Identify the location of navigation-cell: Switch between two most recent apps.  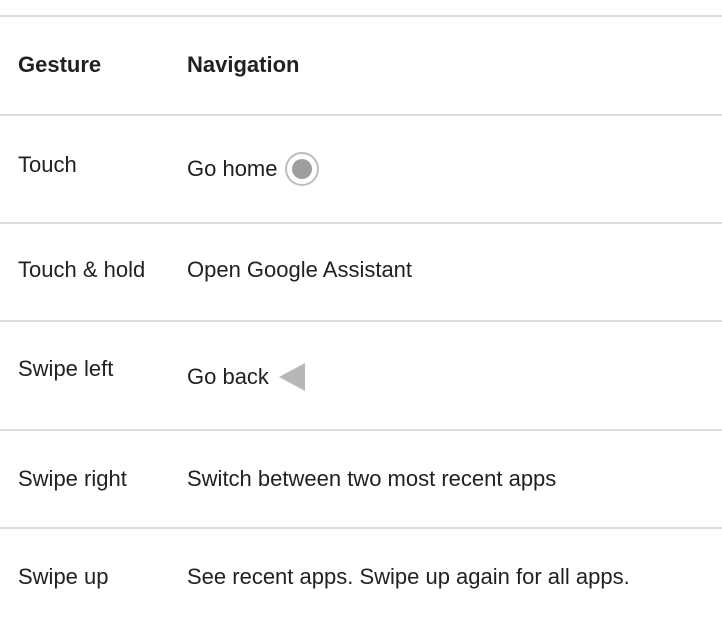
(372, 478).